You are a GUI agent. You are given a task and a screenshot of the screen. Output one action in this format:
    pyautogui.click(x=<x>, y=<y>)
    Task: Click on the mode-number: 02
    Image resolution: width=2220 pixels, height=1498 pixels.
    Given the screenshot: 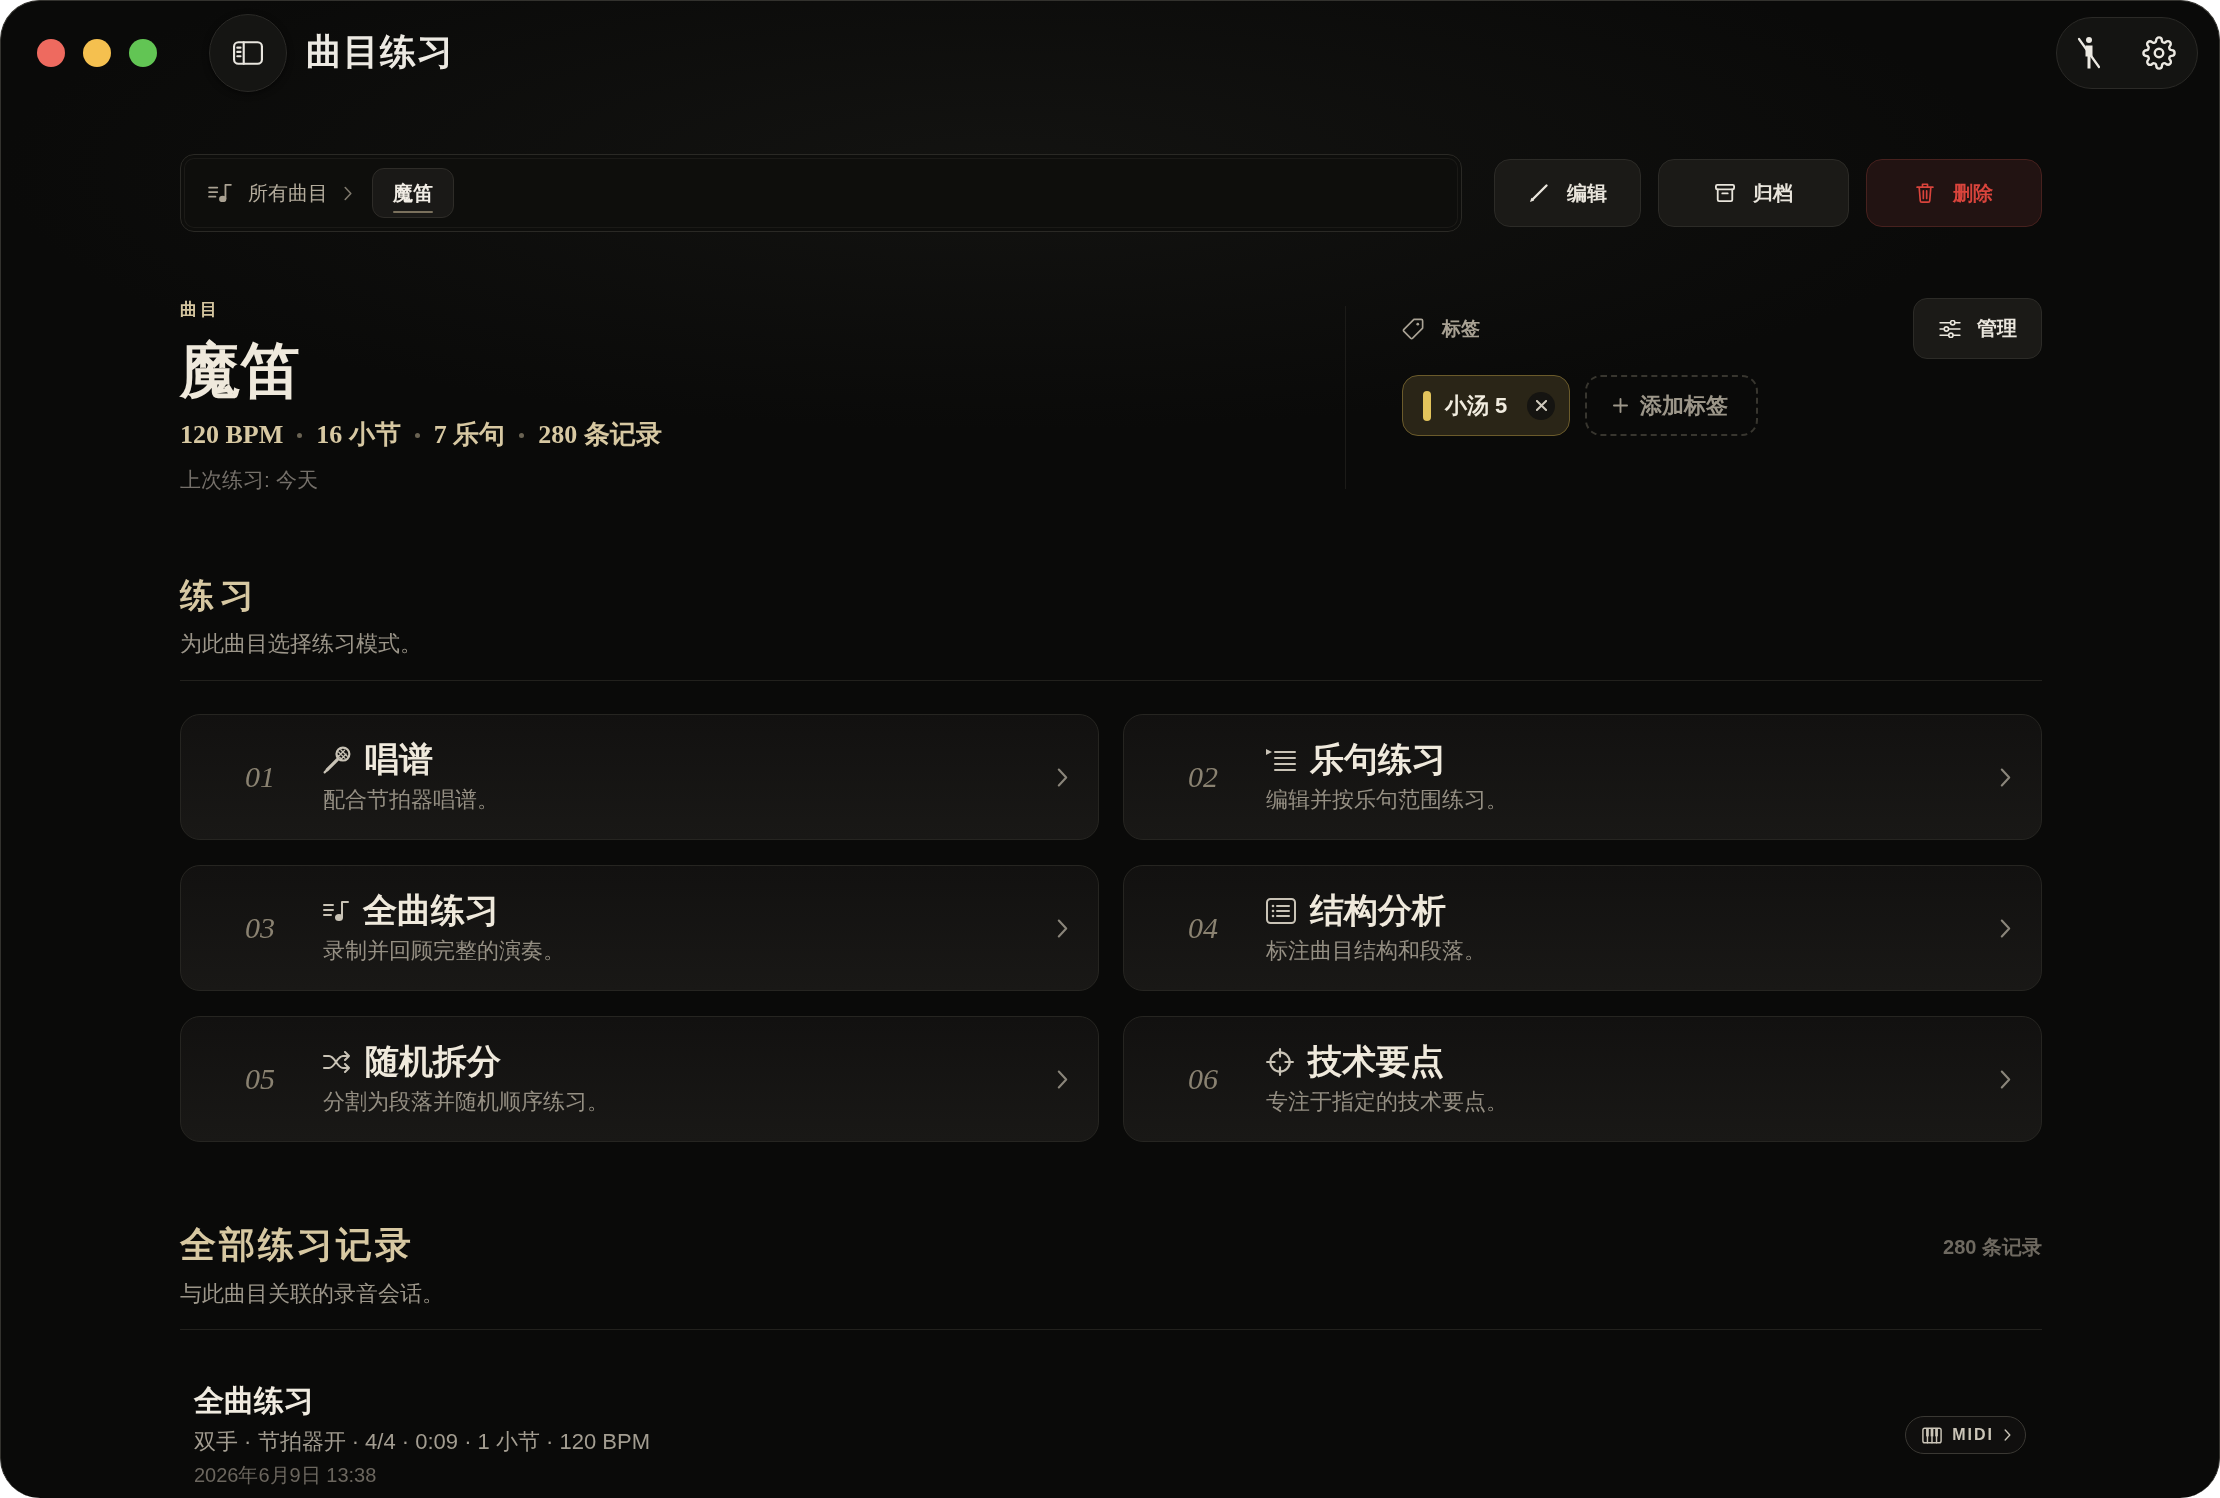 What is the action you would take?
    pyautogui.click(x=1203, y=777)
    